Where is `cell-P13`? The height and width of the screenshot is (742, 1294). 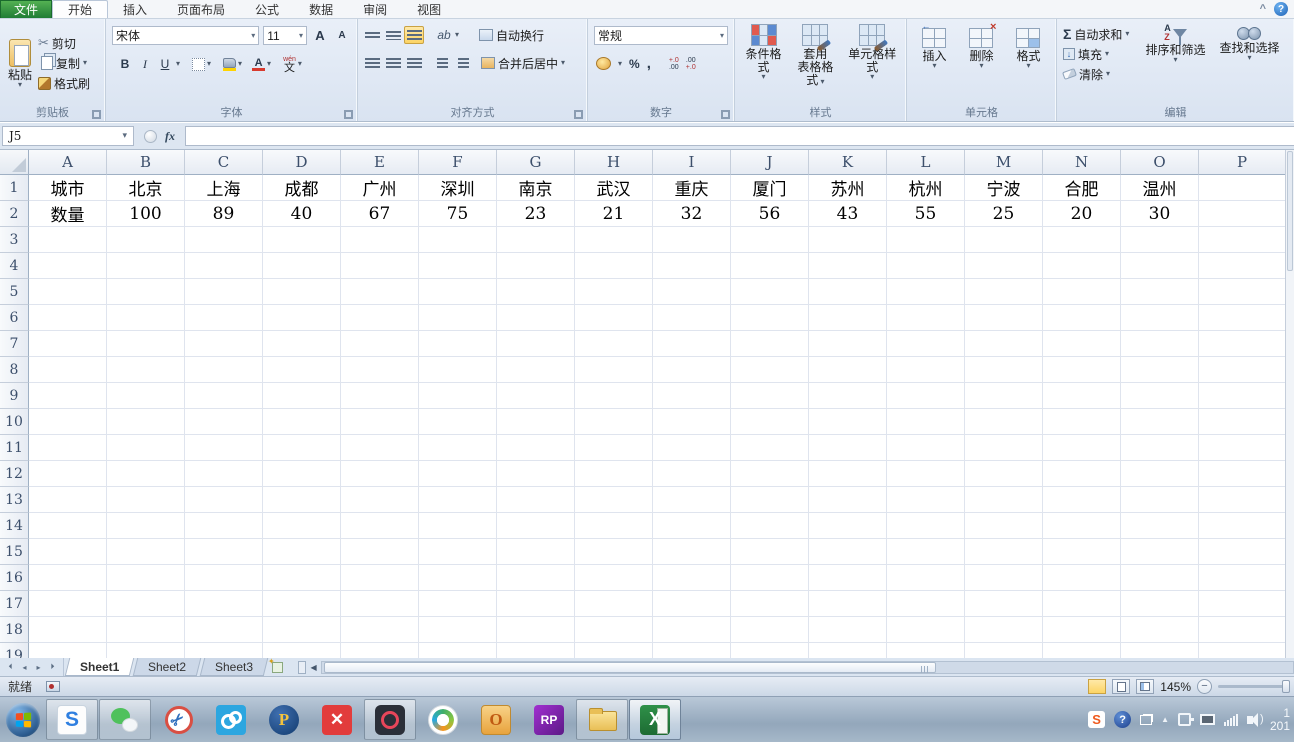 cell-P13 is located at coordinates (1242, 500).